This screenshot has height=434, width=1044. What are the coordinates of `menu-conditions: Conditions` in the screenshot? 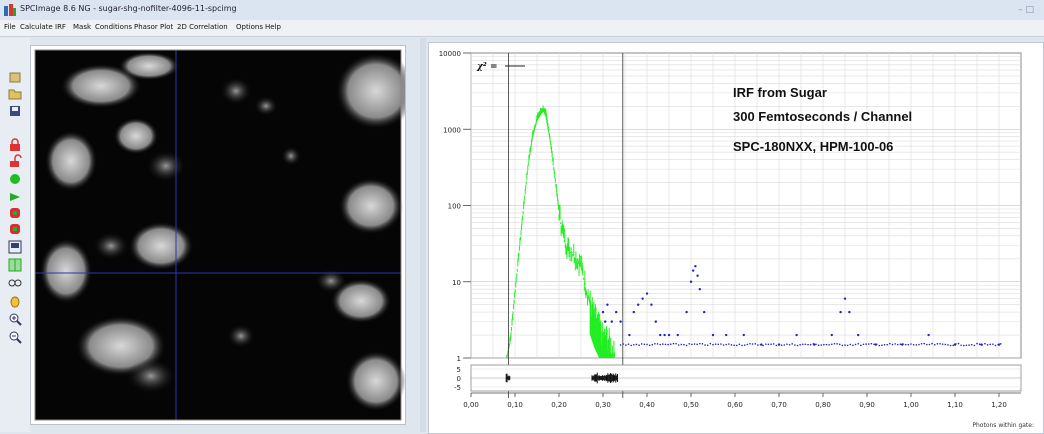 It's located at (113, 27).